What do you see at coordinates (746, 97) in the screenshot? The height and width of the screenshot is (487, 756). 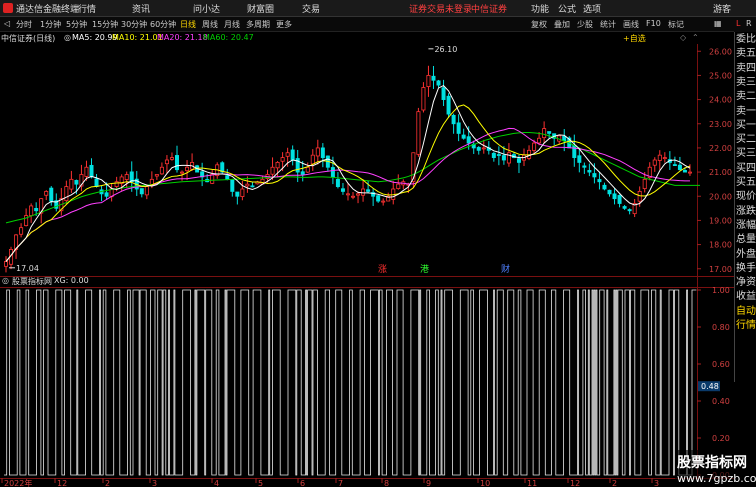 I see `panel-item: 卖二` at bounding box center [746, 97].